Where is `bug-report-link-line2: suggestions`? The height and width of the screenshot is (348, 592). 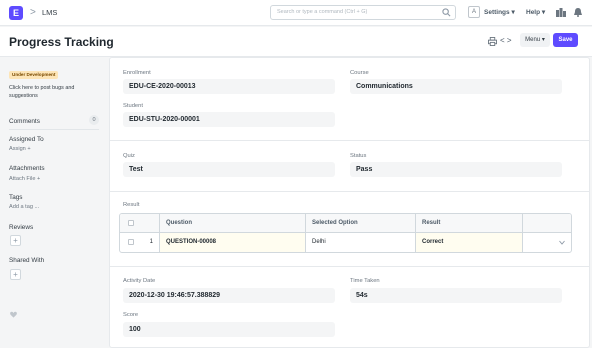 bug-report-link-line2: suggestions is located at coordinates (23, 96).